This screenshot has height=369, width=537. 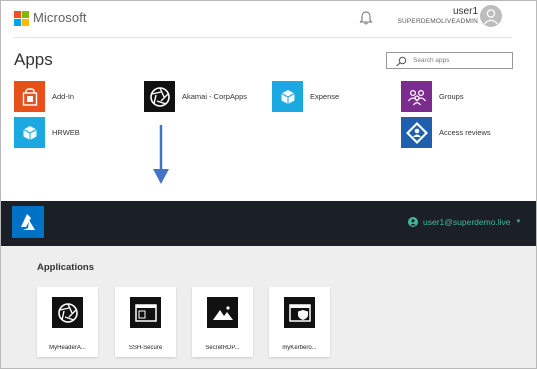 I want to click on arrow-down-icon, so click(x=161, y=157).